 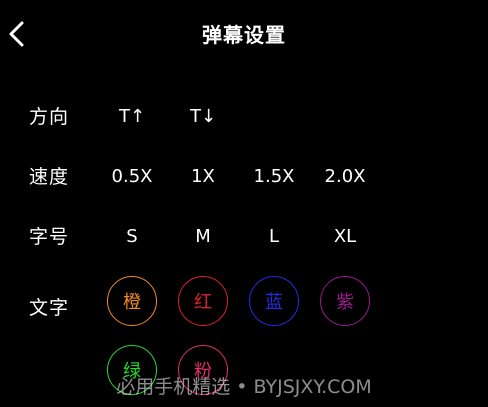 I want to click on direction-up-option: T↑, so click(x=132, y=117).